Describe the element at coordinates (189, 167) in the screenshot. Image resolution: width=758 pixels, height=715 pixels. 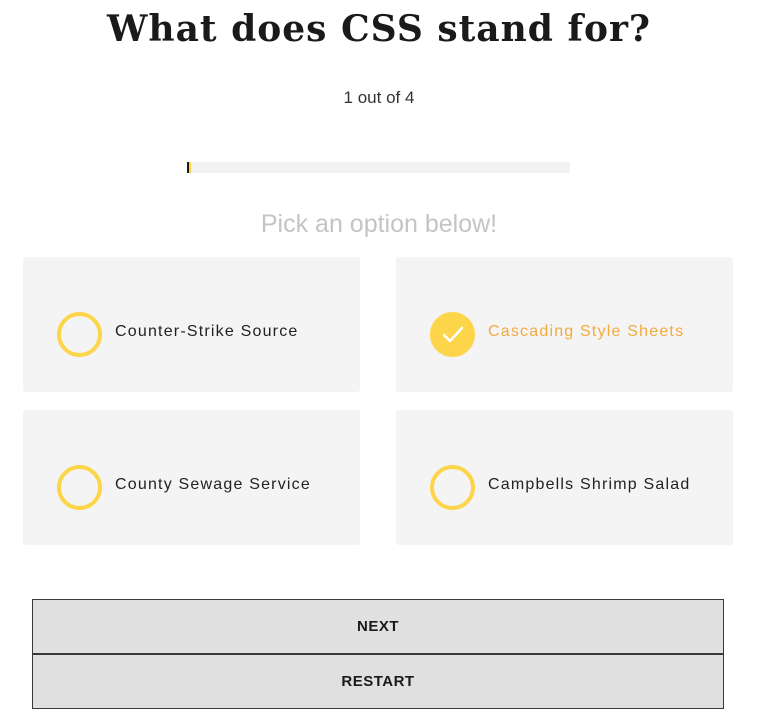
I see `progress-bar-fill` at that location.